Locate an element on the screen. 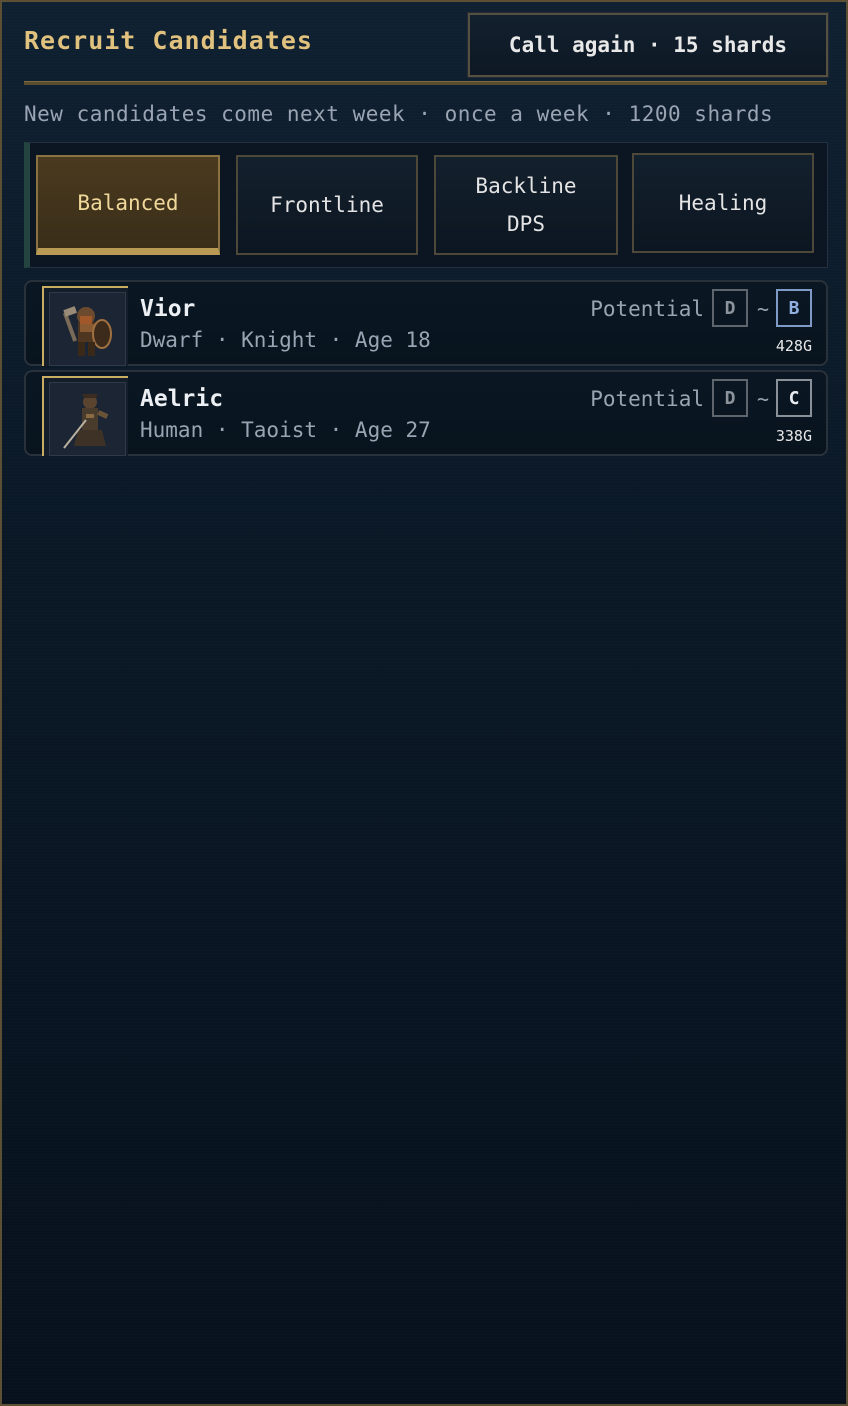 The image size is (848, 1406). recruit-cost: 428G is located at coordinates (793, 346).